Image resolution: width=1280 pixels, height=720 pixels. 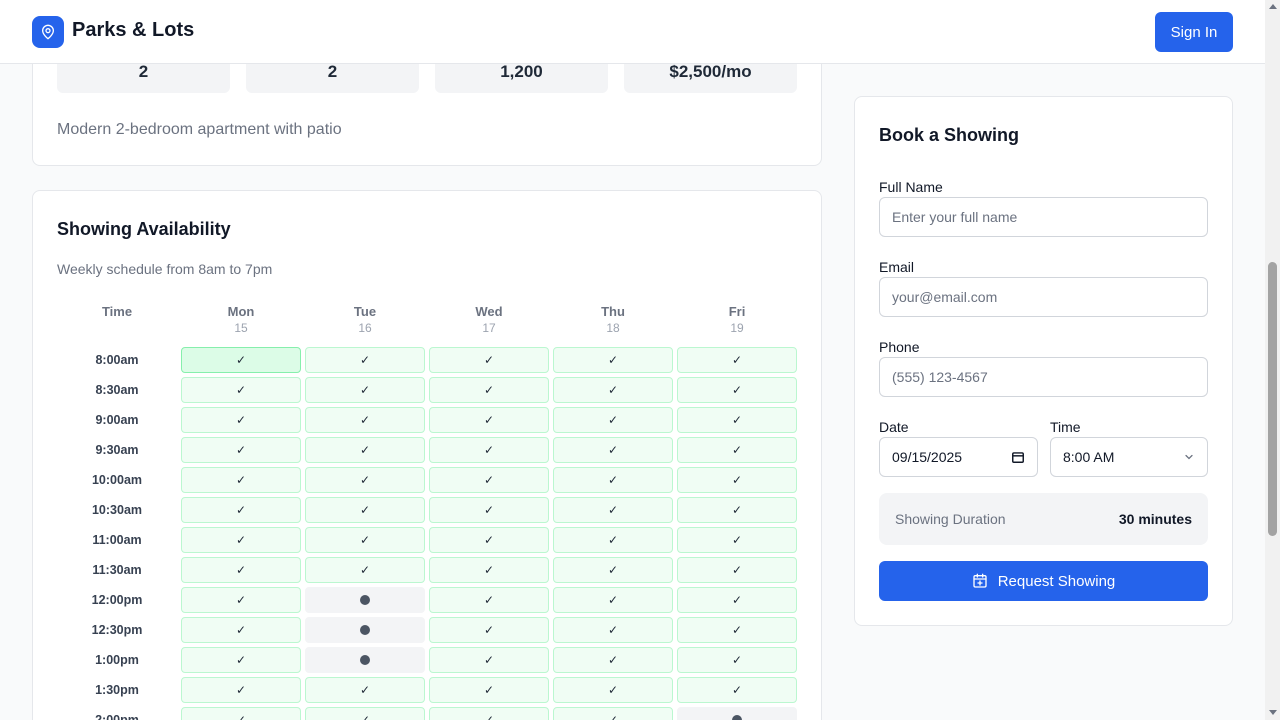 What do you see at coordinates (117, 360) in the screenshot?
I see `time-slot-label: 8:00am` at bounding box center [117, 360].